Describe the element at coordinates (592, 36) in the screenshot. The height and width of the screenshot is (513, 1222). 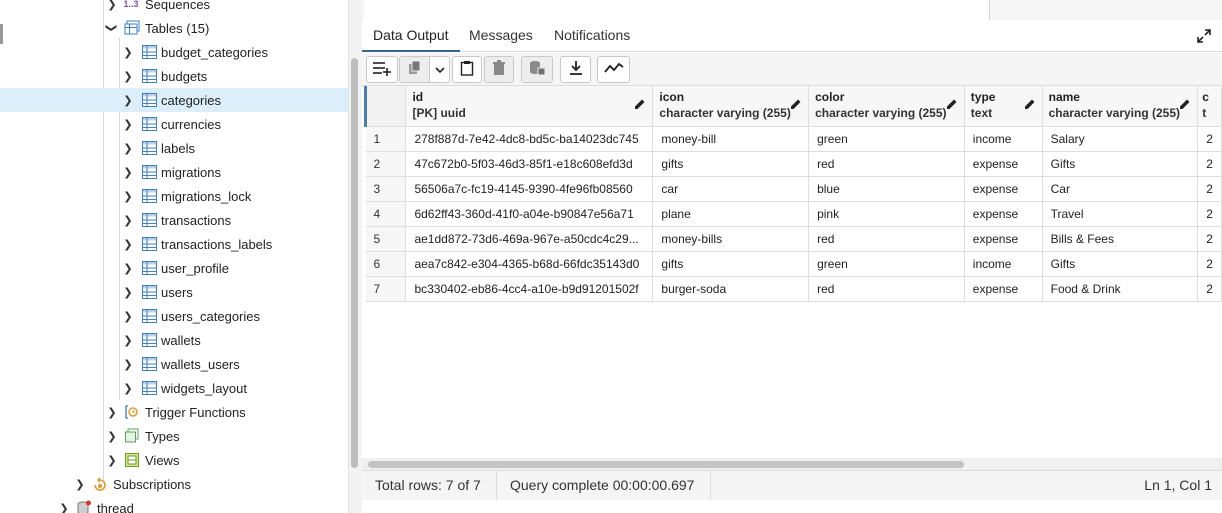
I see `tab-notifications: Notifications` at that location.